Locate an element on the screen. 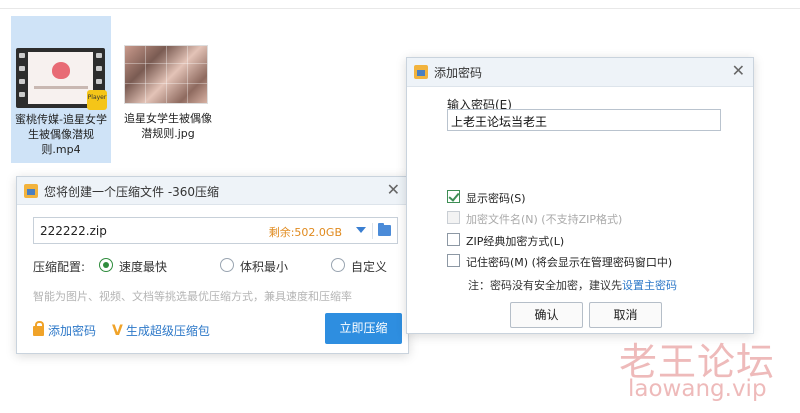 The image size is (800, 413). compress-now-button: 立即压缩 is located at coordinates (363, 328).